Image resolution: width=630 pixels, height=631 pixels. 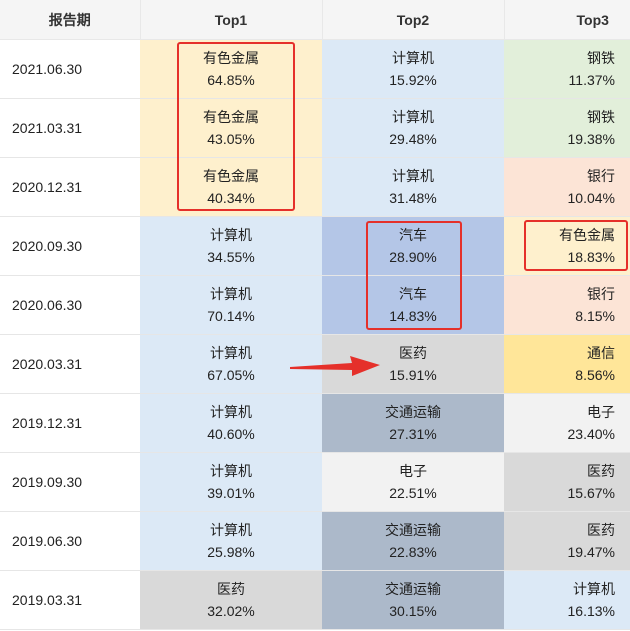 I want to click on industry-name: 通信, so click(x=601, y=353).